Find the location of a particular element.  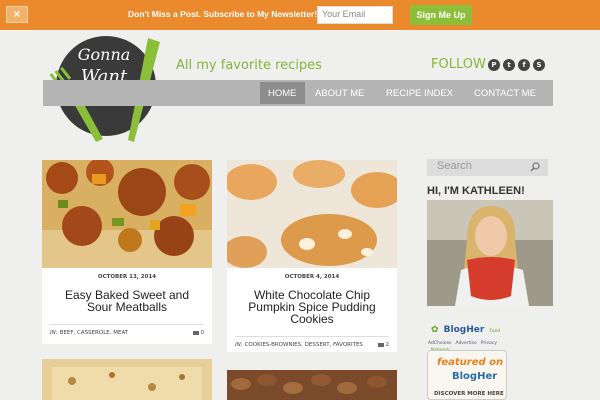

comment-count: 2 is located at coordinates (383, 345).